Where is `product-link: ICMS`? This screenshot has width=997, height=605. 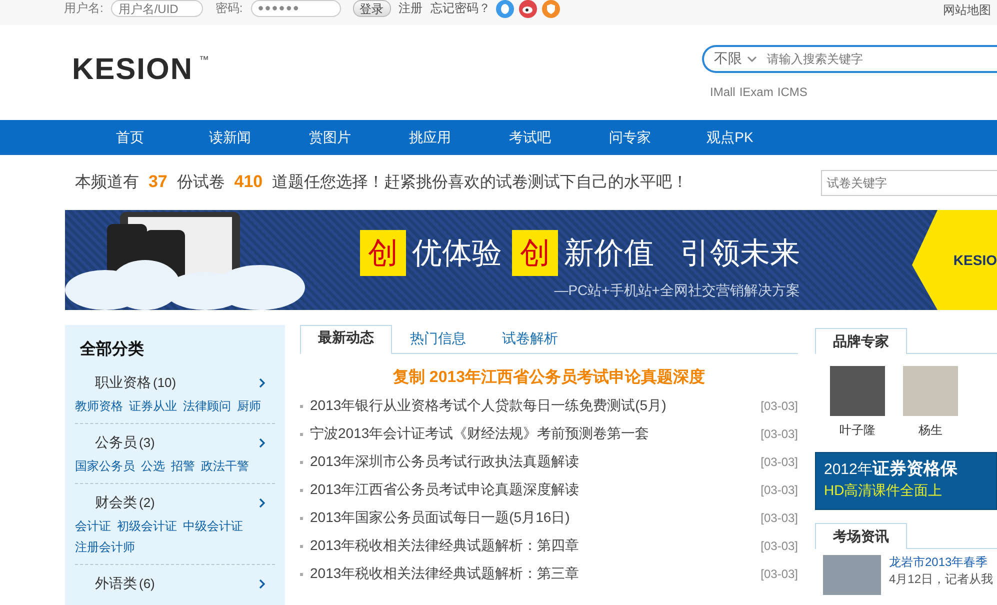 product-link: ICMS is located at coordinates (792, 92).